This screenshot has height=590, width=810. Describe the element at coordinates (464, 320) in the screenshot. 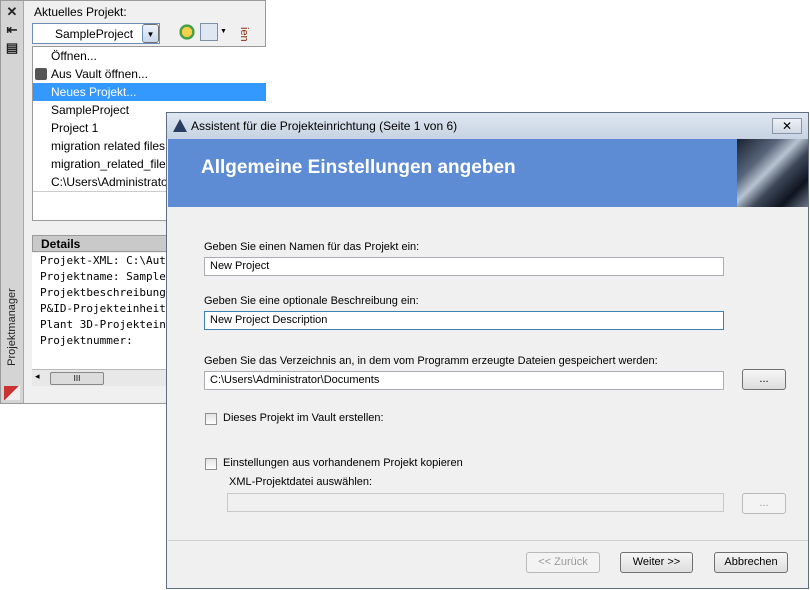

I see `project-description-input: New Project Description` at that location.